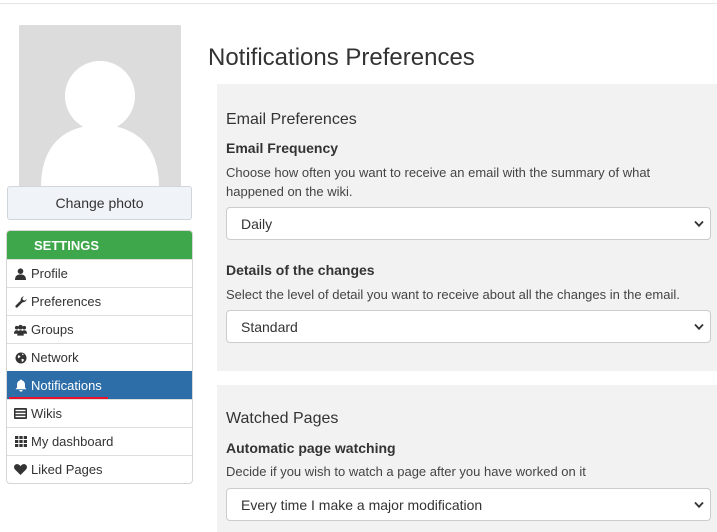  Describe the element at coordinates (20, 357) in the screenshot. I see `globe-icon` at that location.